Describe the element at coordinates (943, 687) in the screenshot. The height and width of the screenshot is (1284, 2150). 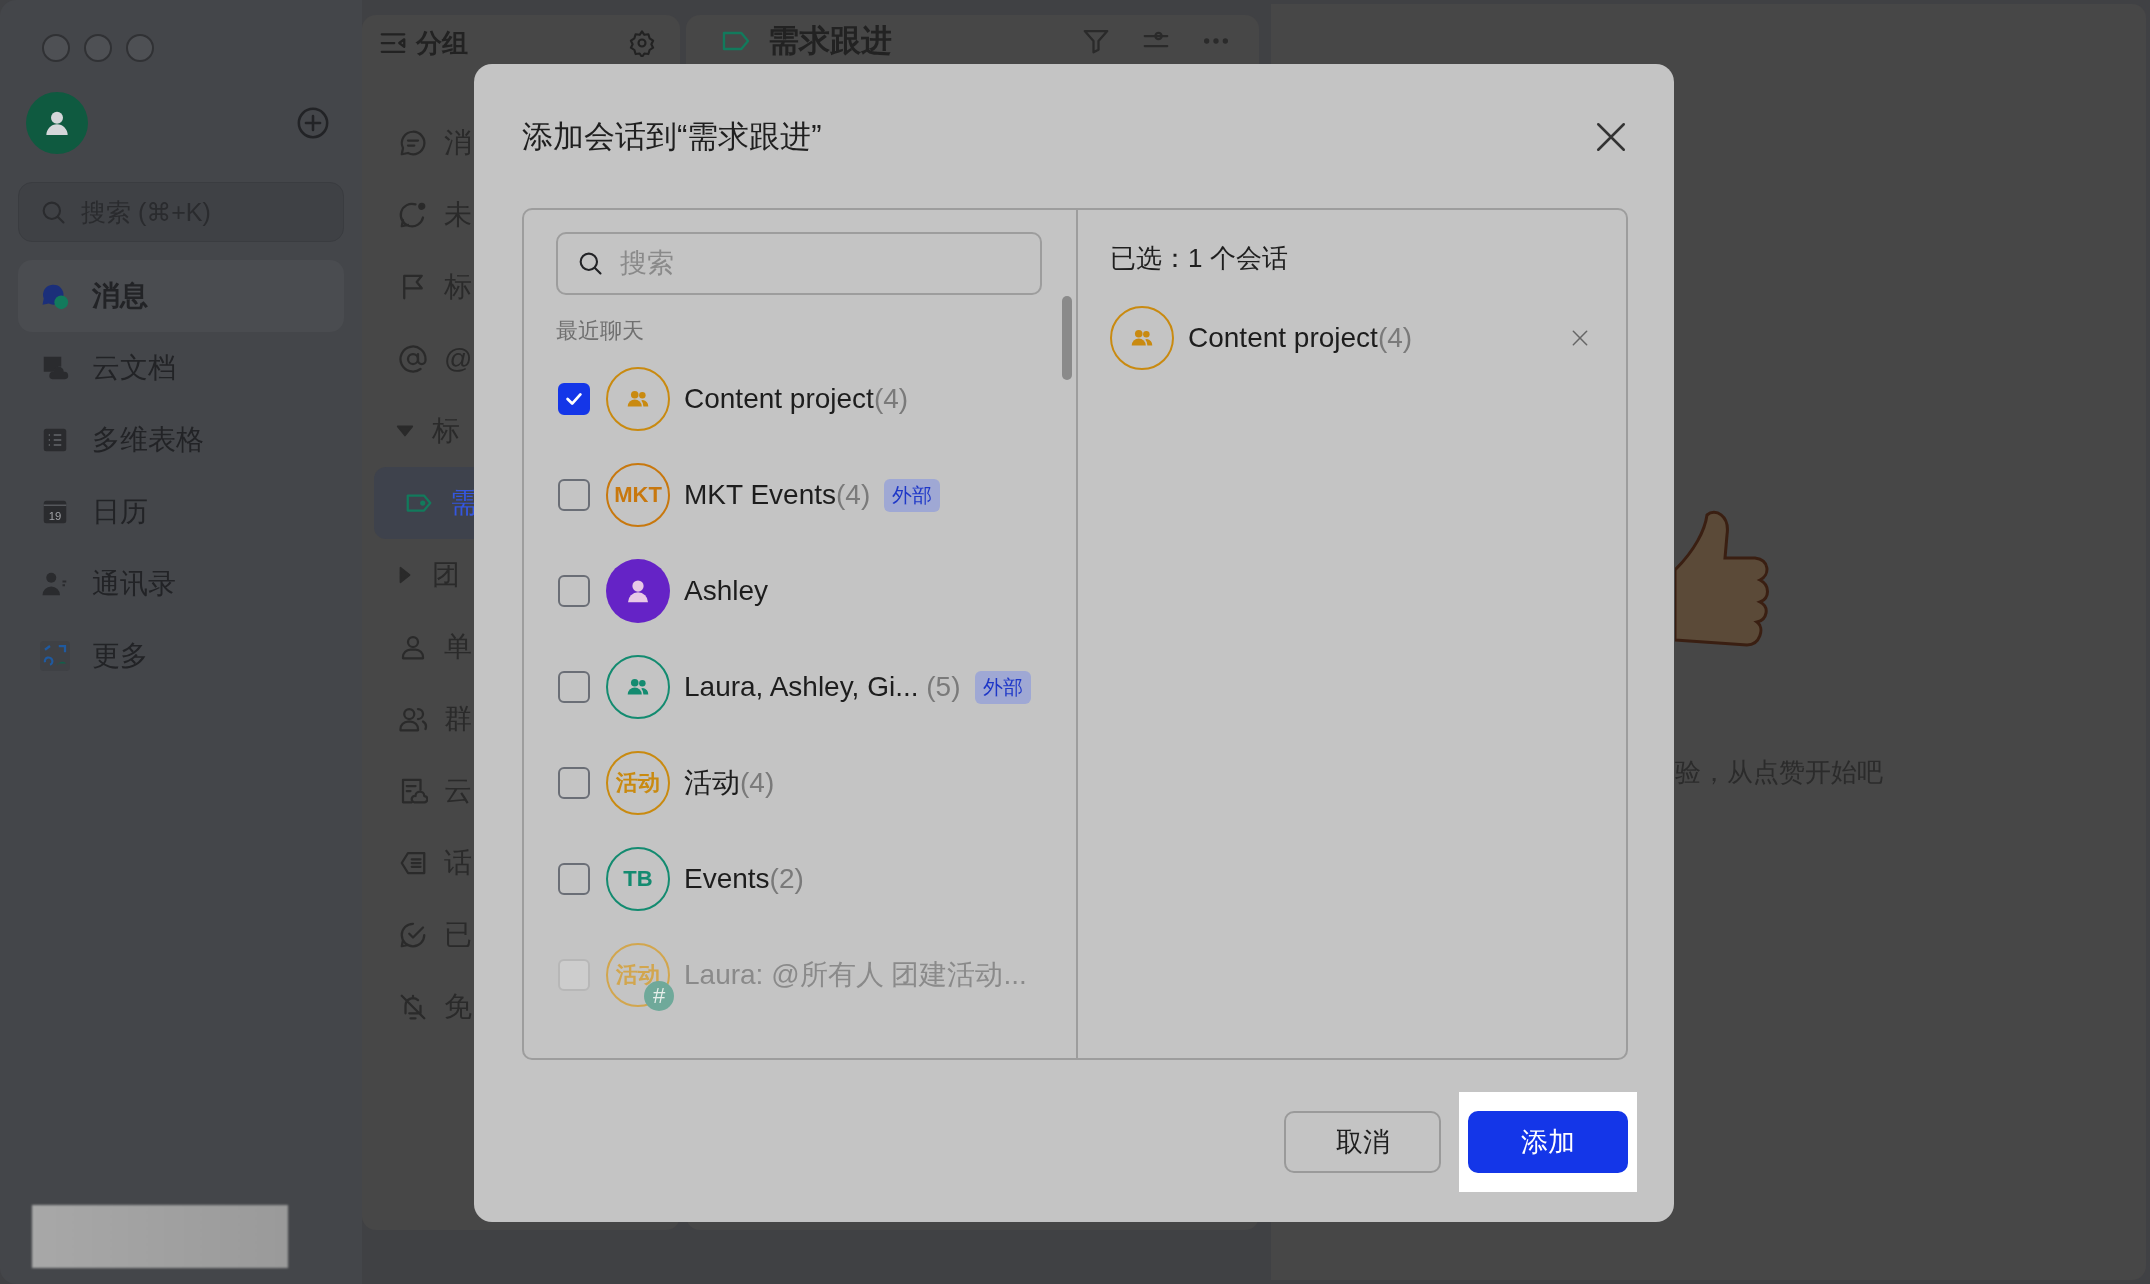
I see `member-count: (5)` at that location.